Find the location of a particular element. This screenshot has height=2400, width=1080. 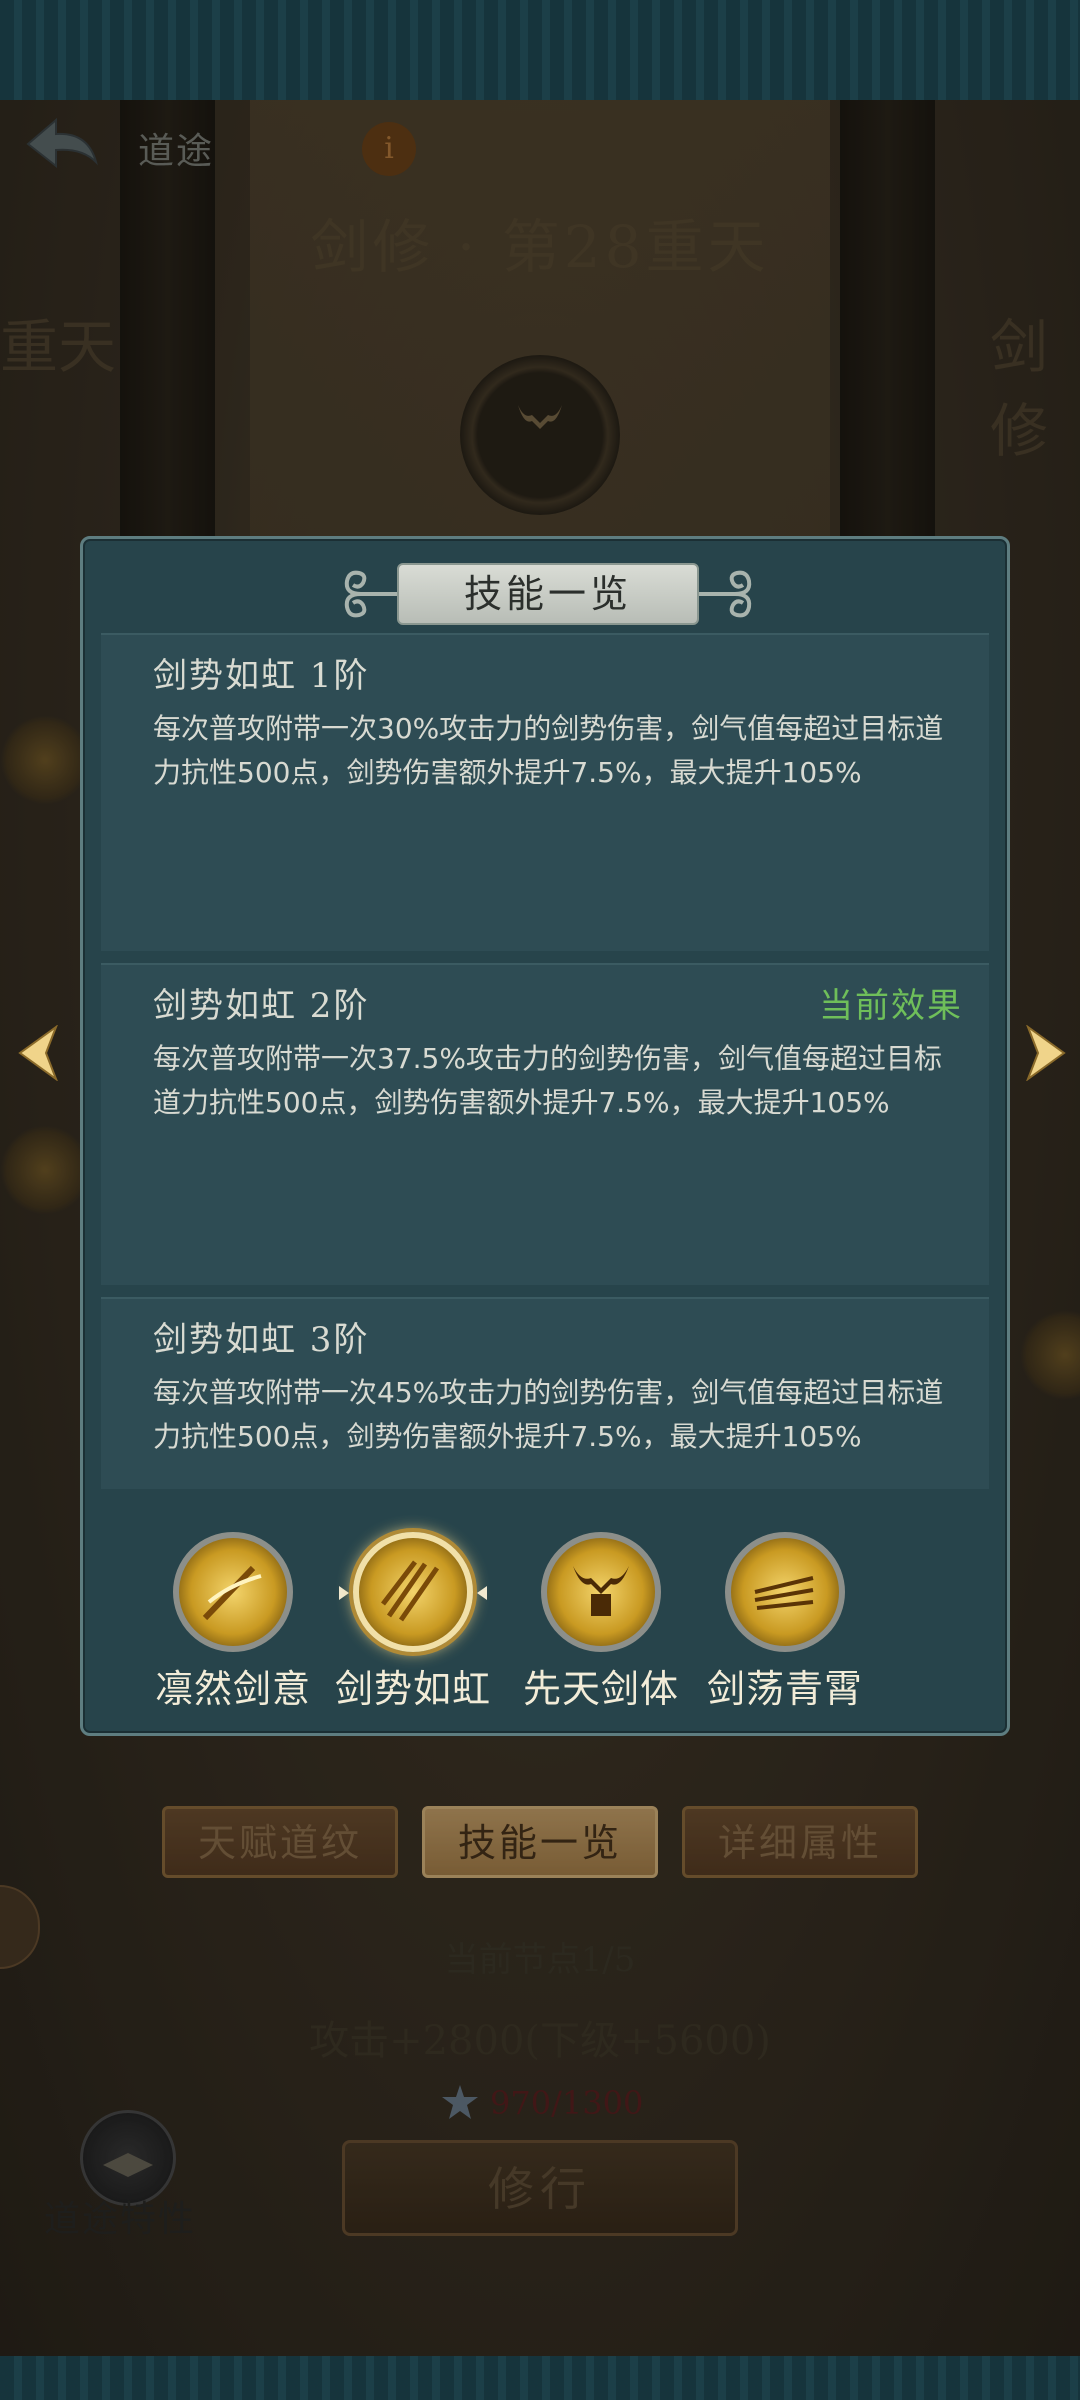

skill-option: 先天剑体 is located at coordinates (601, 1627).